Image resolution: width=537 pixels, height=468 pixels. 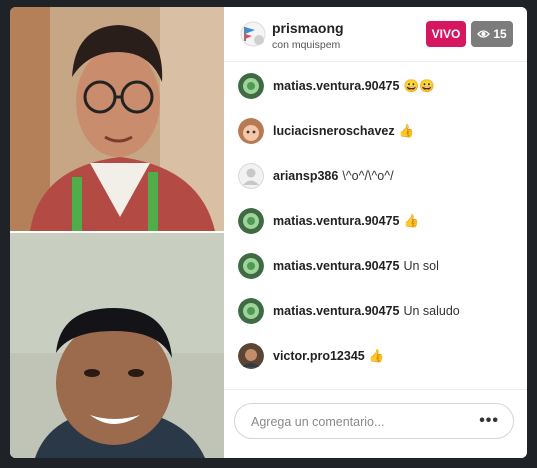 What do you see at coordinates (334, 131) in the screenshot?
I see `comment-username: luciacisneroschavez` at bounding box center [334, 131].